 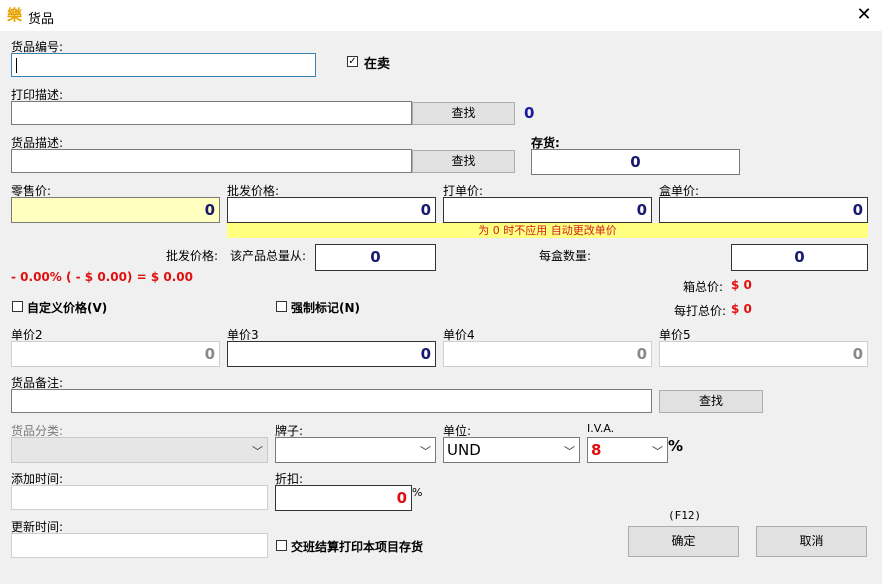 What do you see at coordinates (331, 401) in the screenshot?
I see `note-input` at bounding box center [331, 401].